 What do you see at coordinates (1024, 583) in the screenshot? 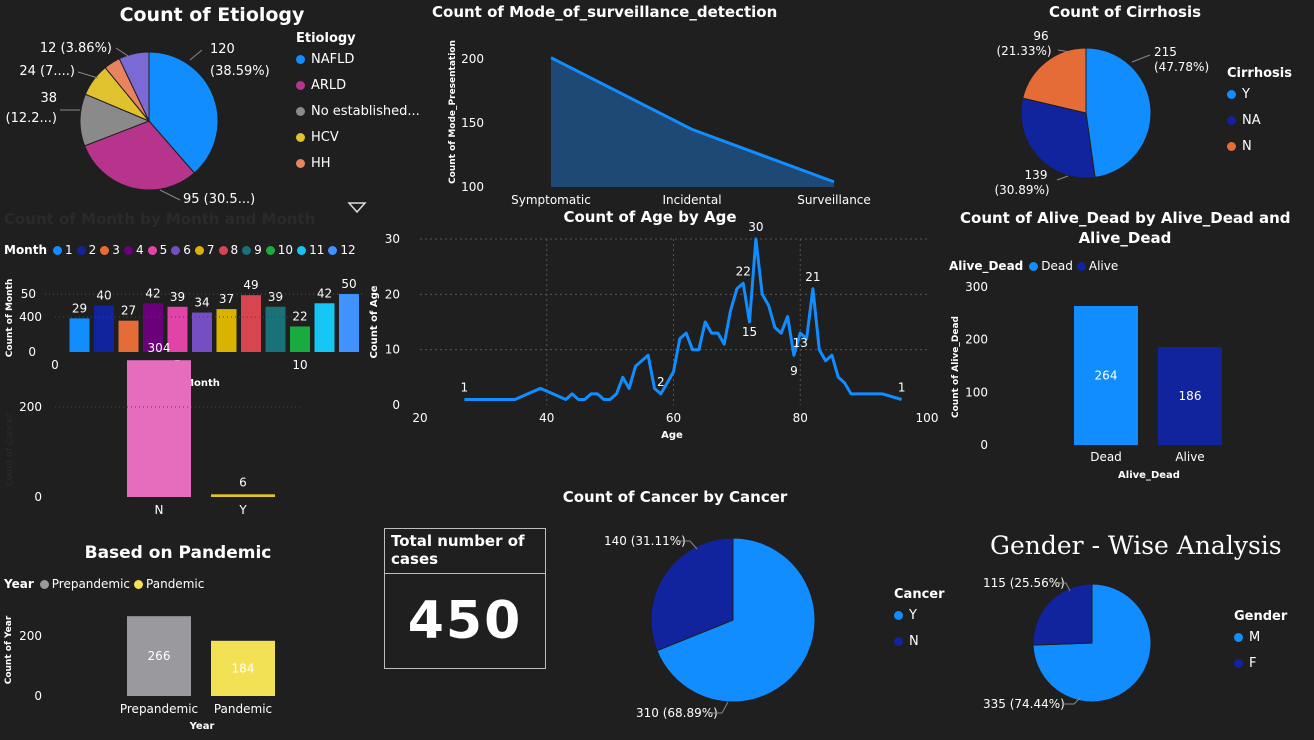
I see `gender-pie-label: 115 (25.56%)` at bounding box center [1024, 583].